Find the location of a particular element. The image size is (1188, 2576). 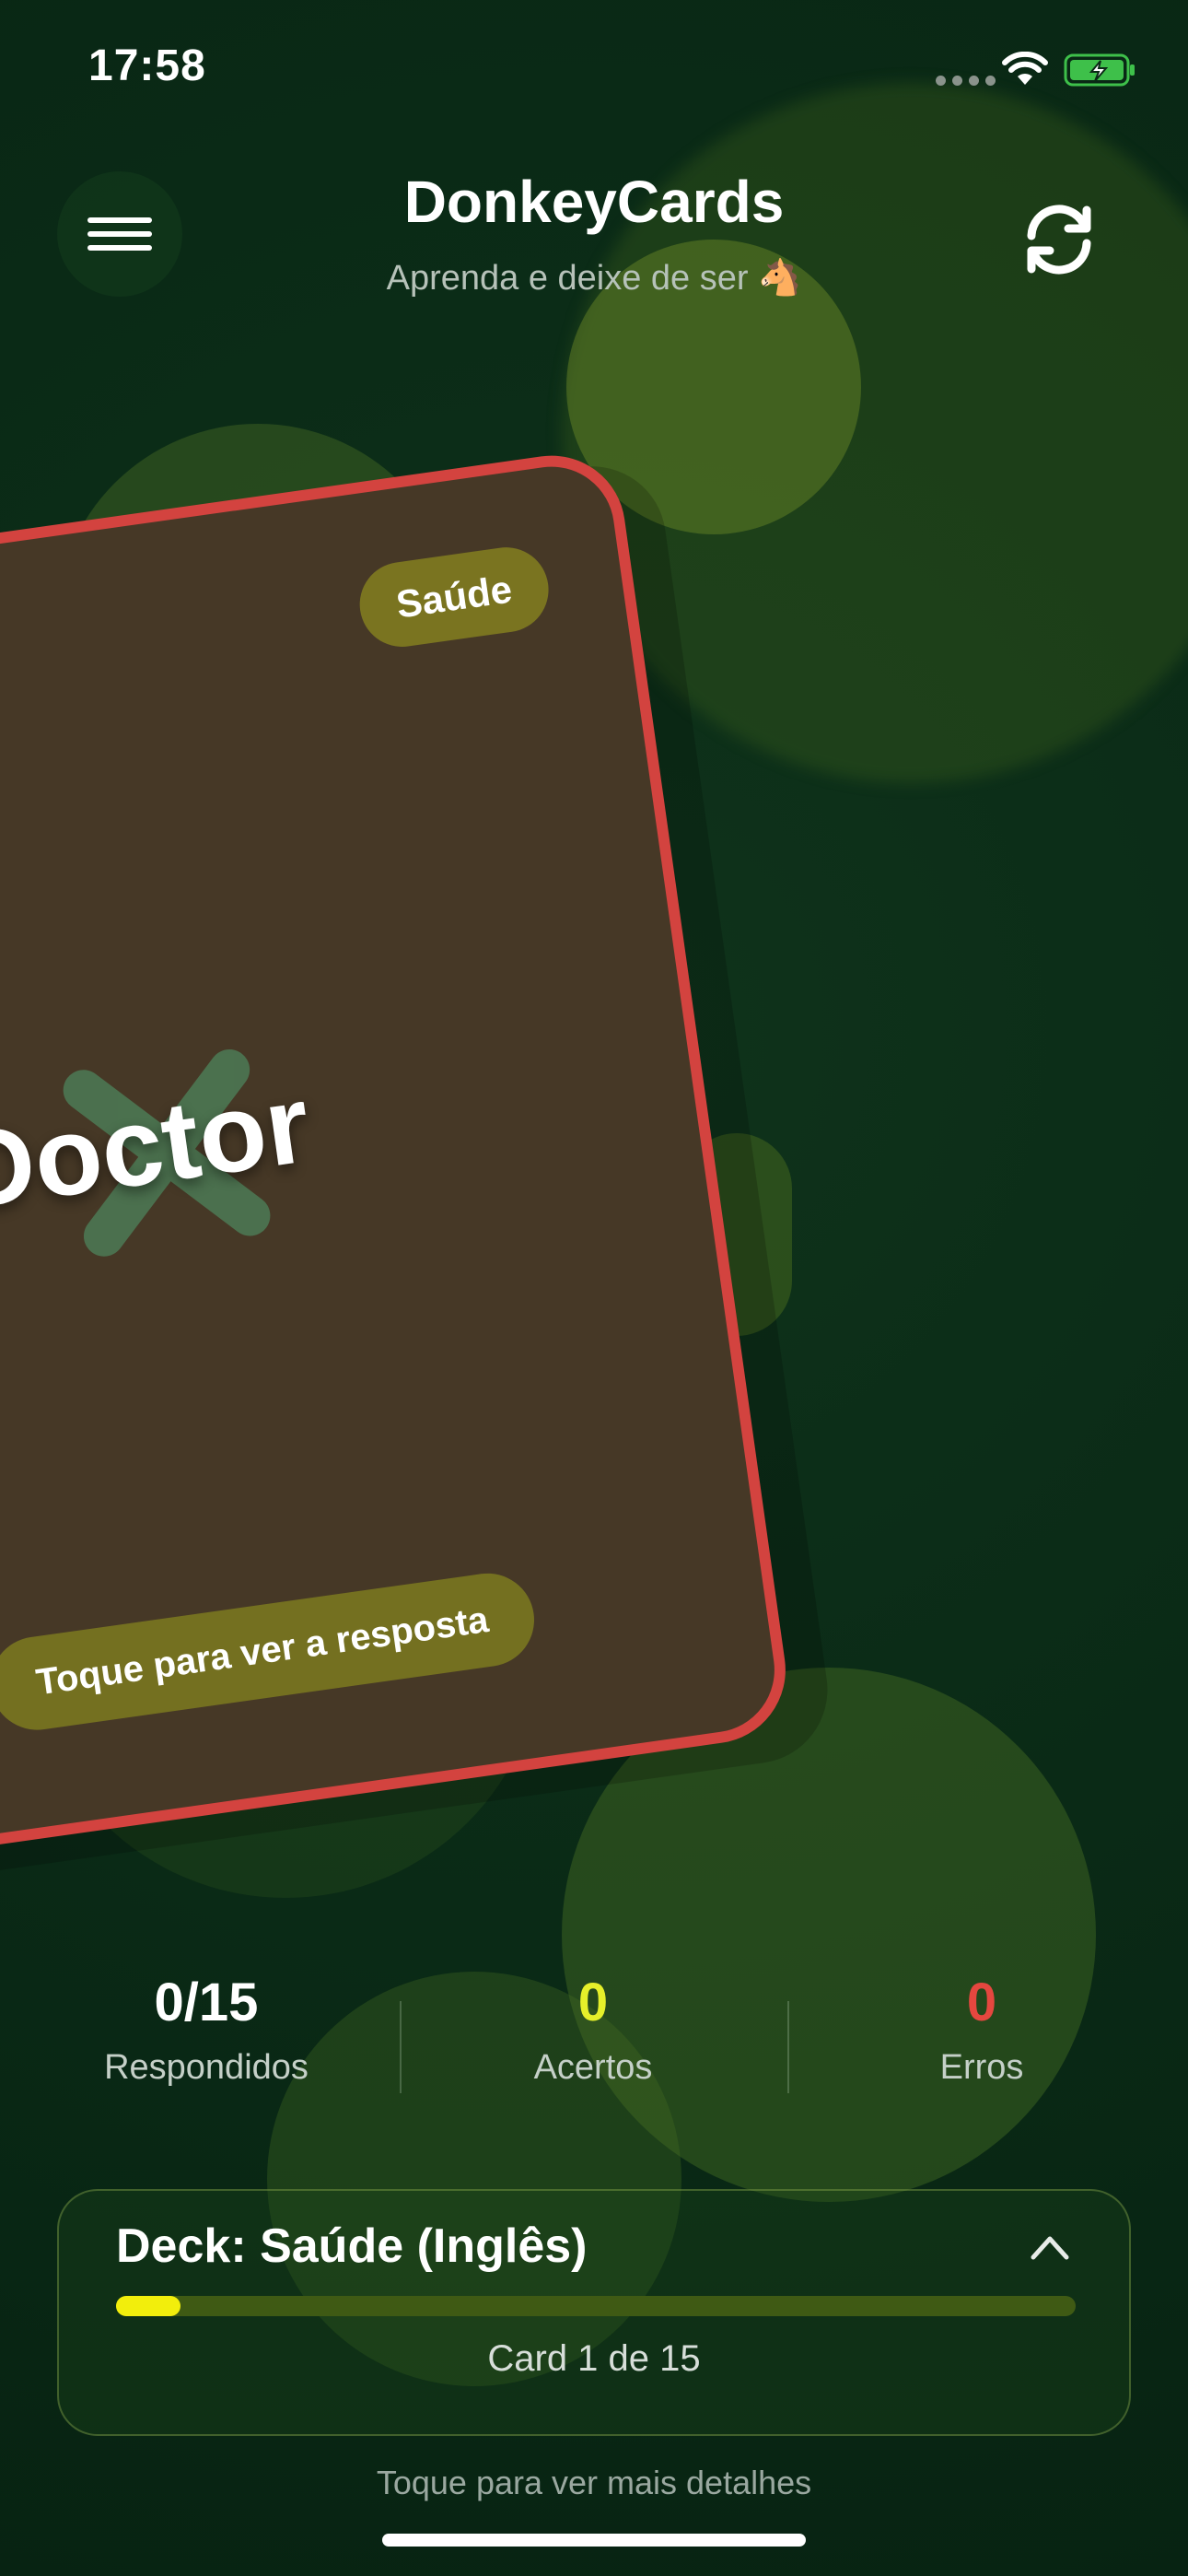

cellular-signal-icon is located at coordinates (966, 81).